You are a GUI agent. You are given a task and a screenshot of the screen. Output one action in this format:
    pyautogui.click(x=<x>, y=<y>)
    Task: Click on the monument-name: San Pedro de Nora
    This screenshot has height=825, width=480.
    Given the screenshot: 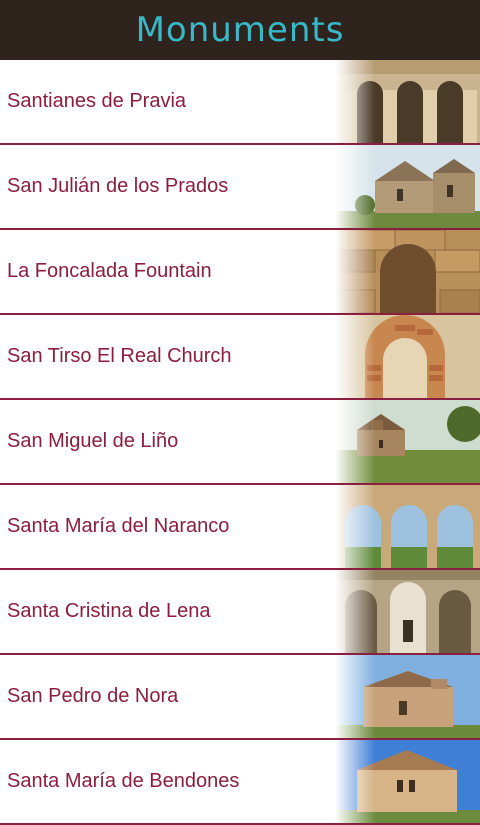 What is the action you would take?
    pyautogui.click(x=93, y=696)
    